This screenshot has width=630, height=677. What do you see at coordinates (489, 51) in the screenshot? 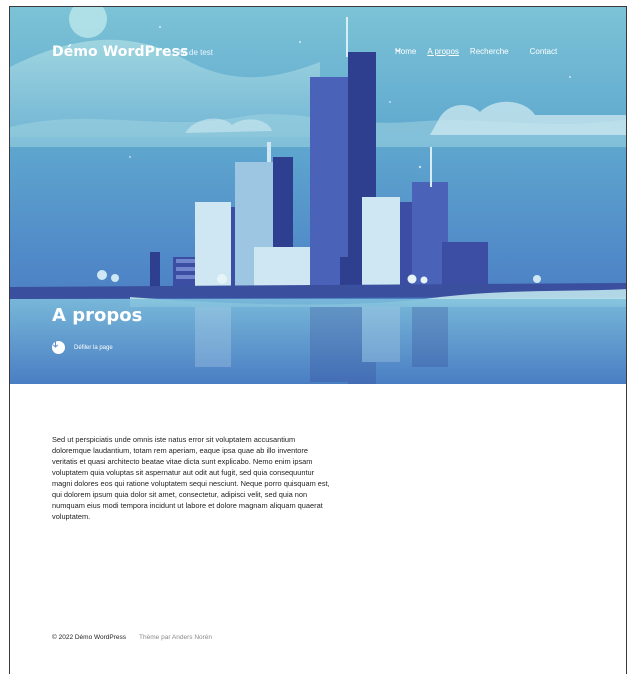
I see `nav-item-label: Recherche` at bounding box center [489, 51].